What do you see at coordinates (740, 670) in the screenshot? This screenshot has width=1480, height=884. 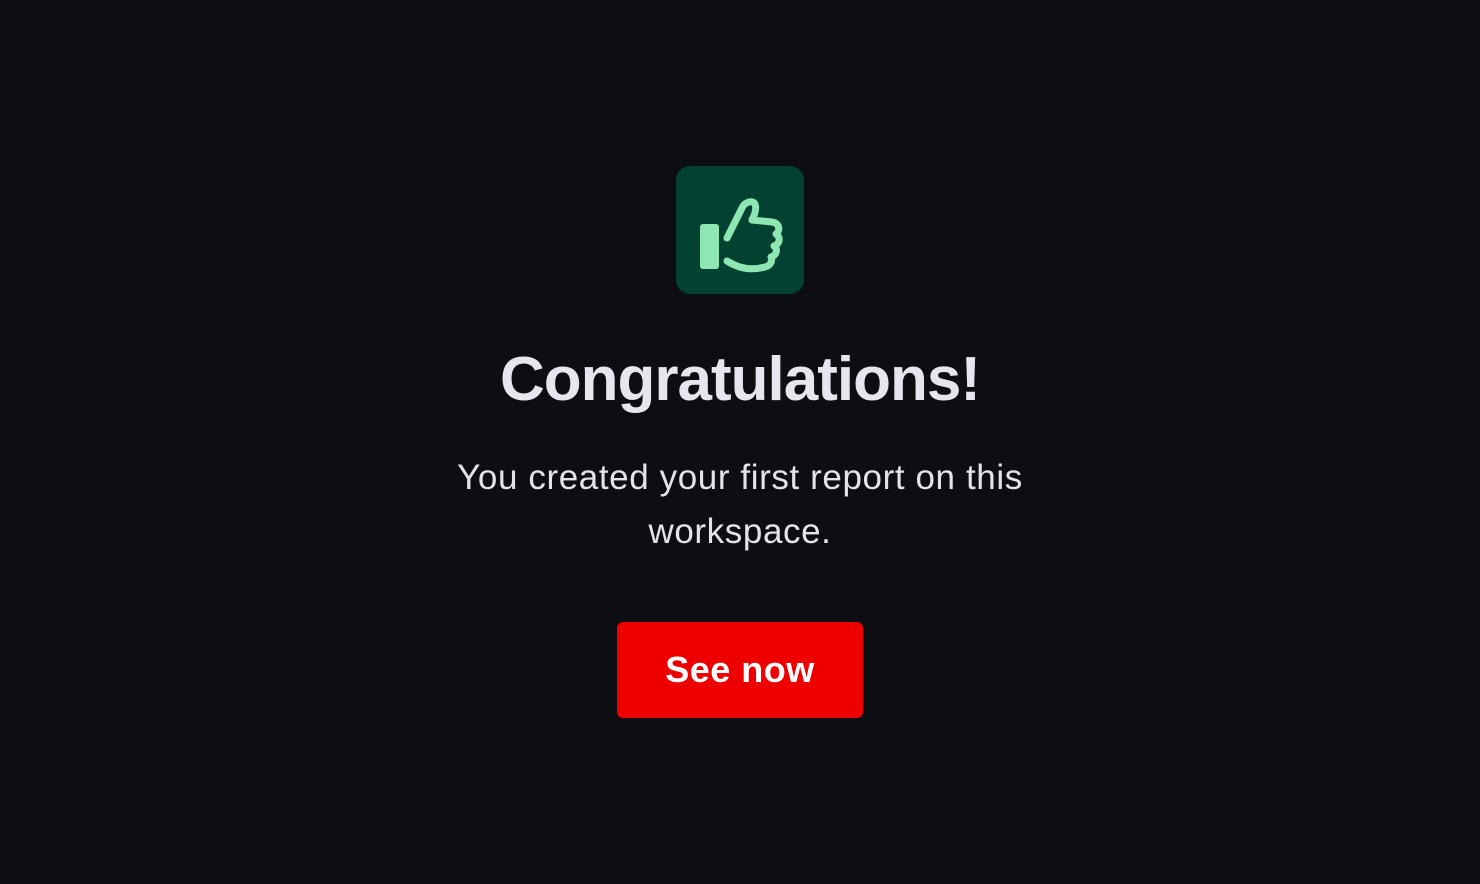 I see `see-now-button: See now` at bounding box center [740, 670].